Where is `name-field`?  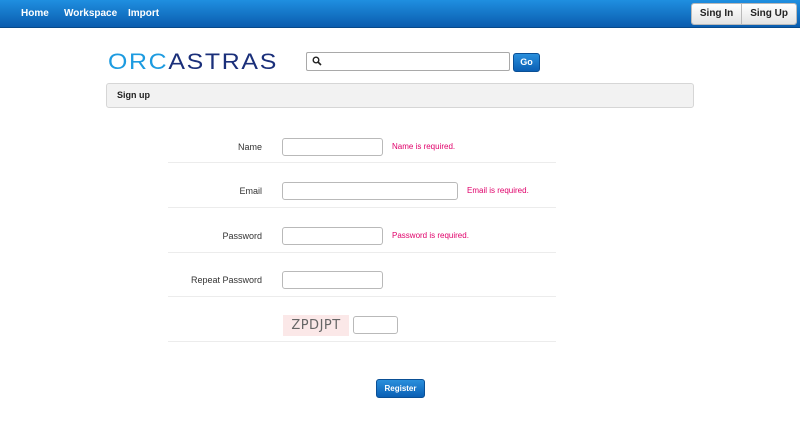 name-field is located at coordinates (332, 147).